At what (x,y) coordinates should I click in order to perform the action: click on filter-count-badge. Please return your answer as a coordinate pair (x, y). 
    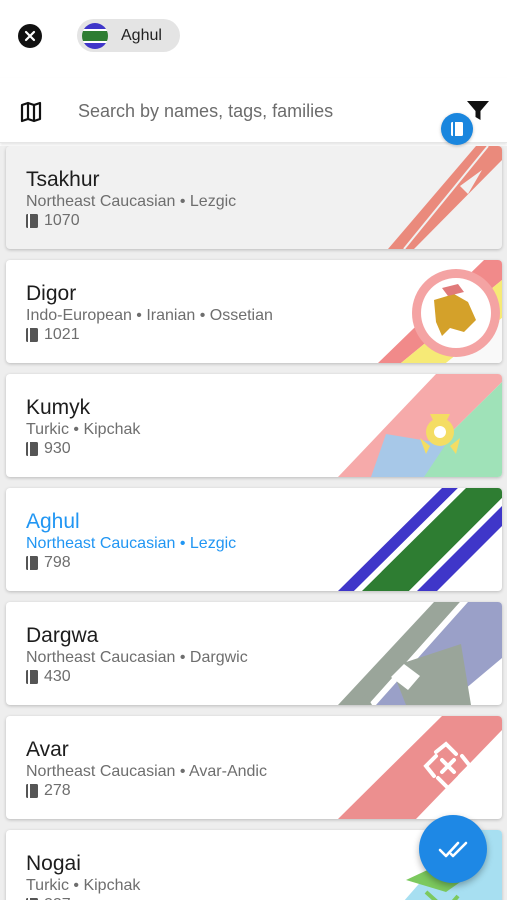
    Looking at the image, I should click on (457, 129).